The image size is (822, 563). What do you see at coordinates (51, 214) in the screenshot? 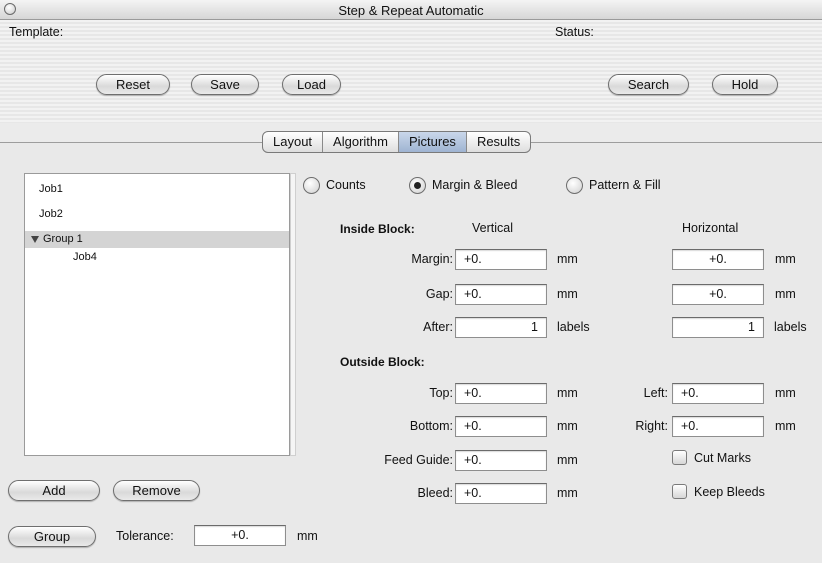
I see `job-label: Job2` at bounding box center [51, 214].